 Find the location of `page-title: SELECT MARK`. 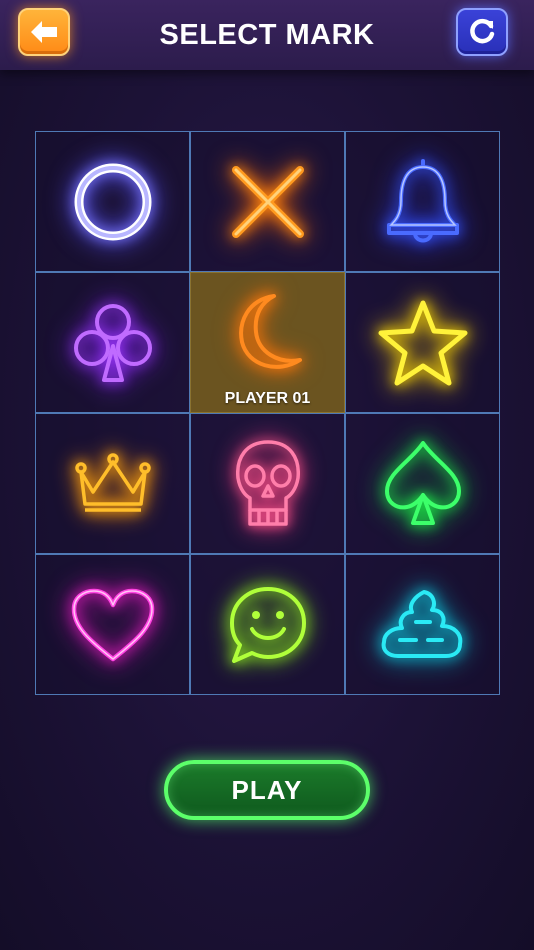

page-title: SELECT MARK is located at coordinates (267, 35).